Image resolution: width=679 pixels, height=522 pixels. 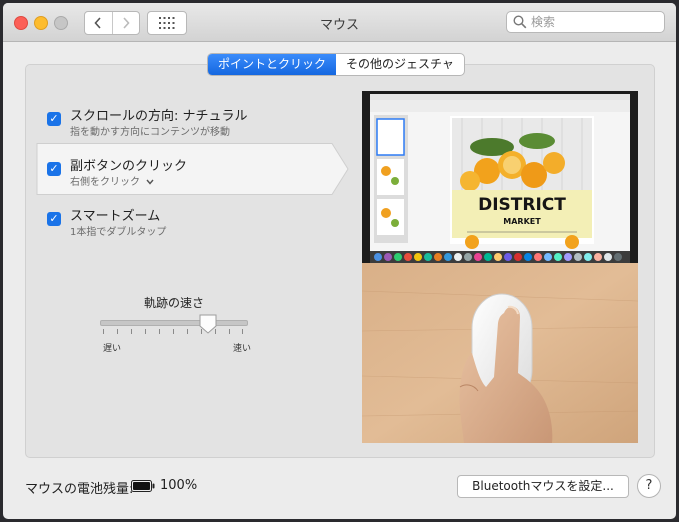 I want to click on tracking-speed-title: 軌跡の速さ, so click(x=173, y=303).